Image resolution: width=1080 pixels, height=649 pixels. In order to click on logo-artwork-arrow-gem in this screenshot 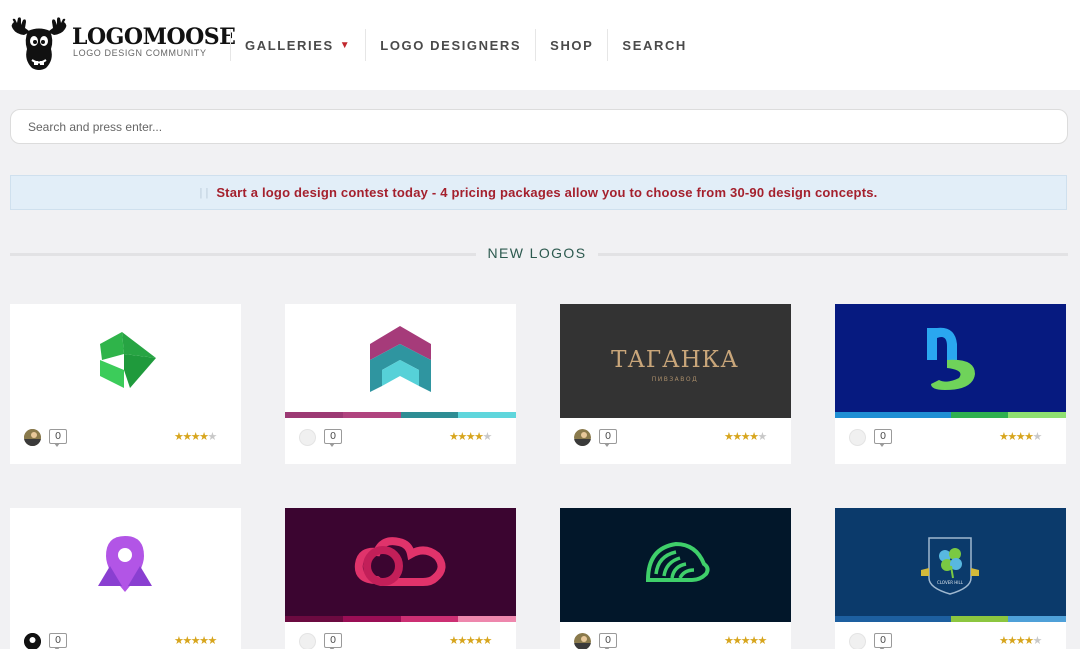, I will do `click(128, 360)`.